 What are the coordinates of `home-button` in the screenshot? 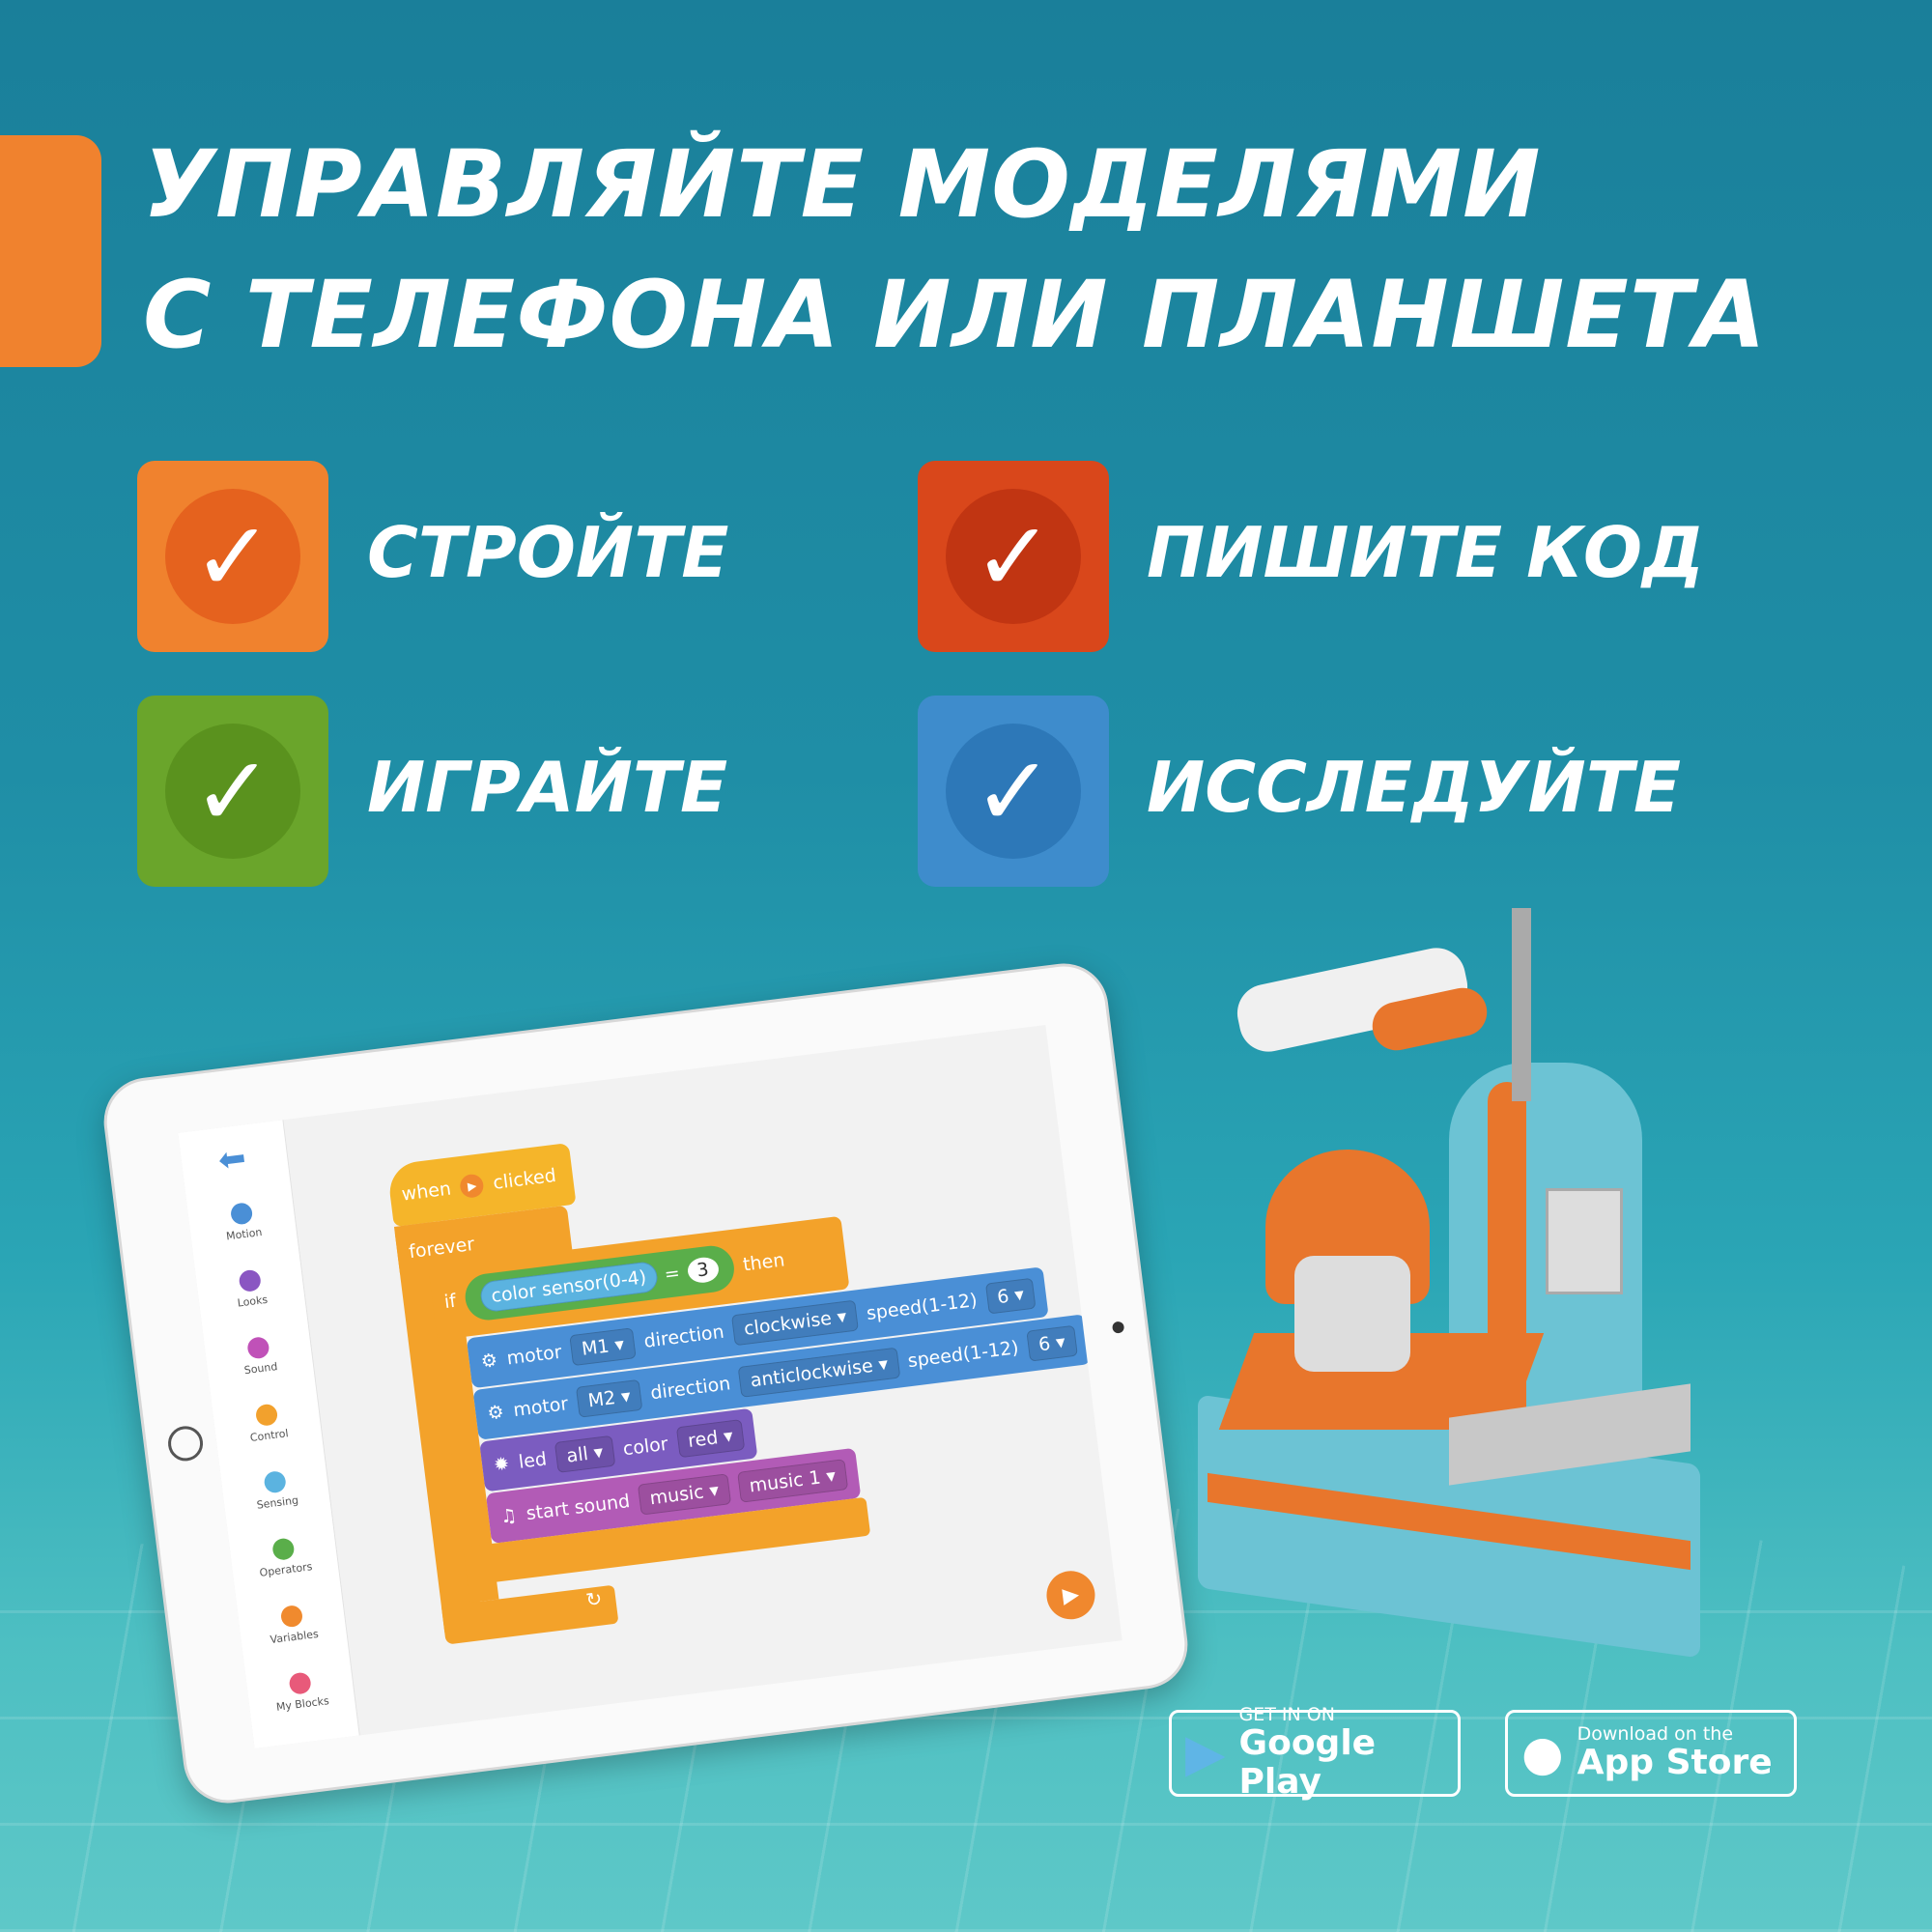 It's located at (185, 1443).